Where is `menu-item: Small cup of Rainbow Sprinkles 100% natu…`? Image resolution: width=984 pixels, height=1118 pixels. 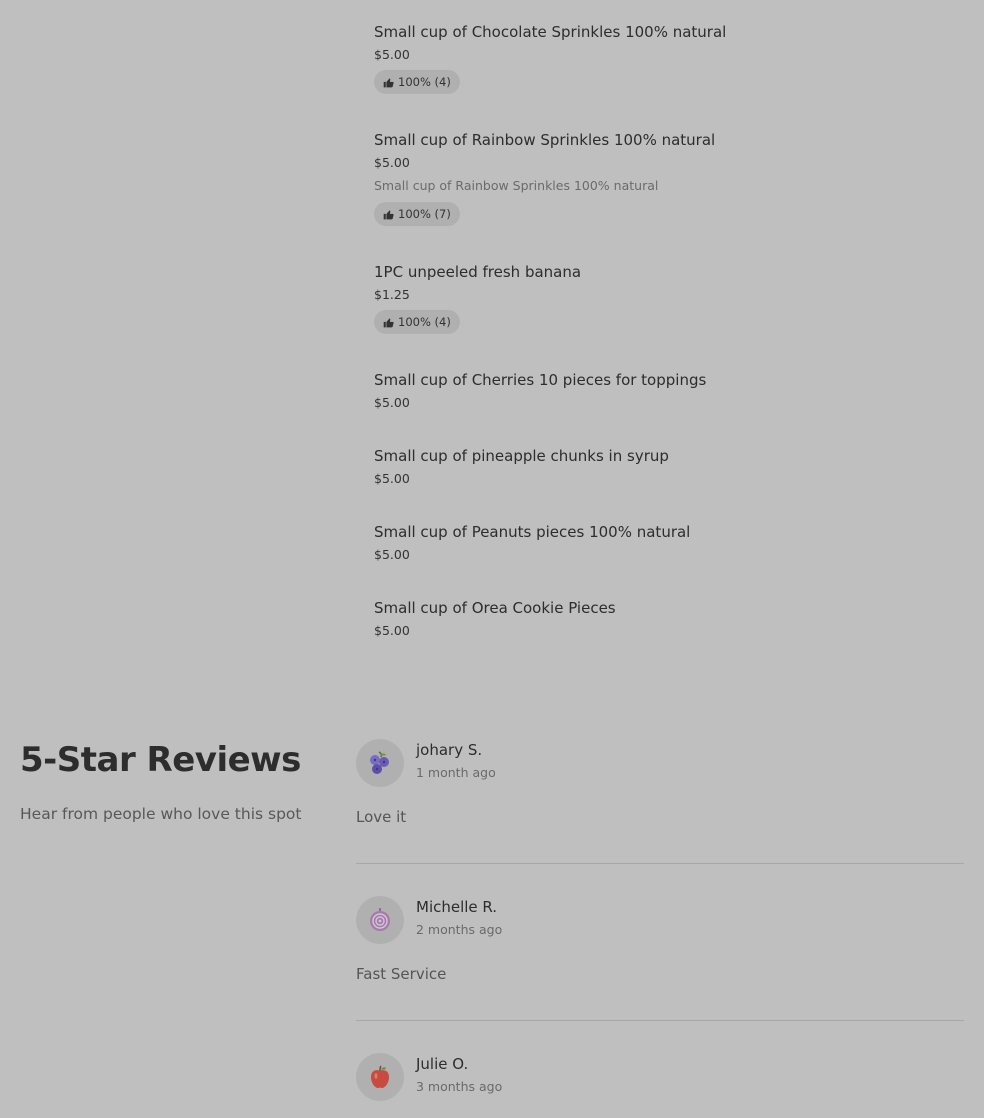
menu-item: Small cup of Rainbow Sprinkles 100% natu… is located at coordinates (544, 178).